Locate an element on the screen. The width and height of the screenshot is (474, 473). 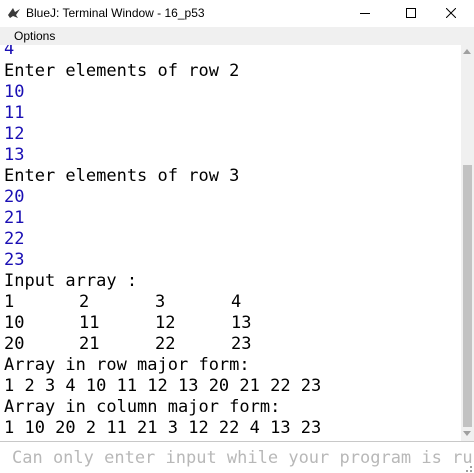
array-cell: 1 is located at coordinates (9, 302).